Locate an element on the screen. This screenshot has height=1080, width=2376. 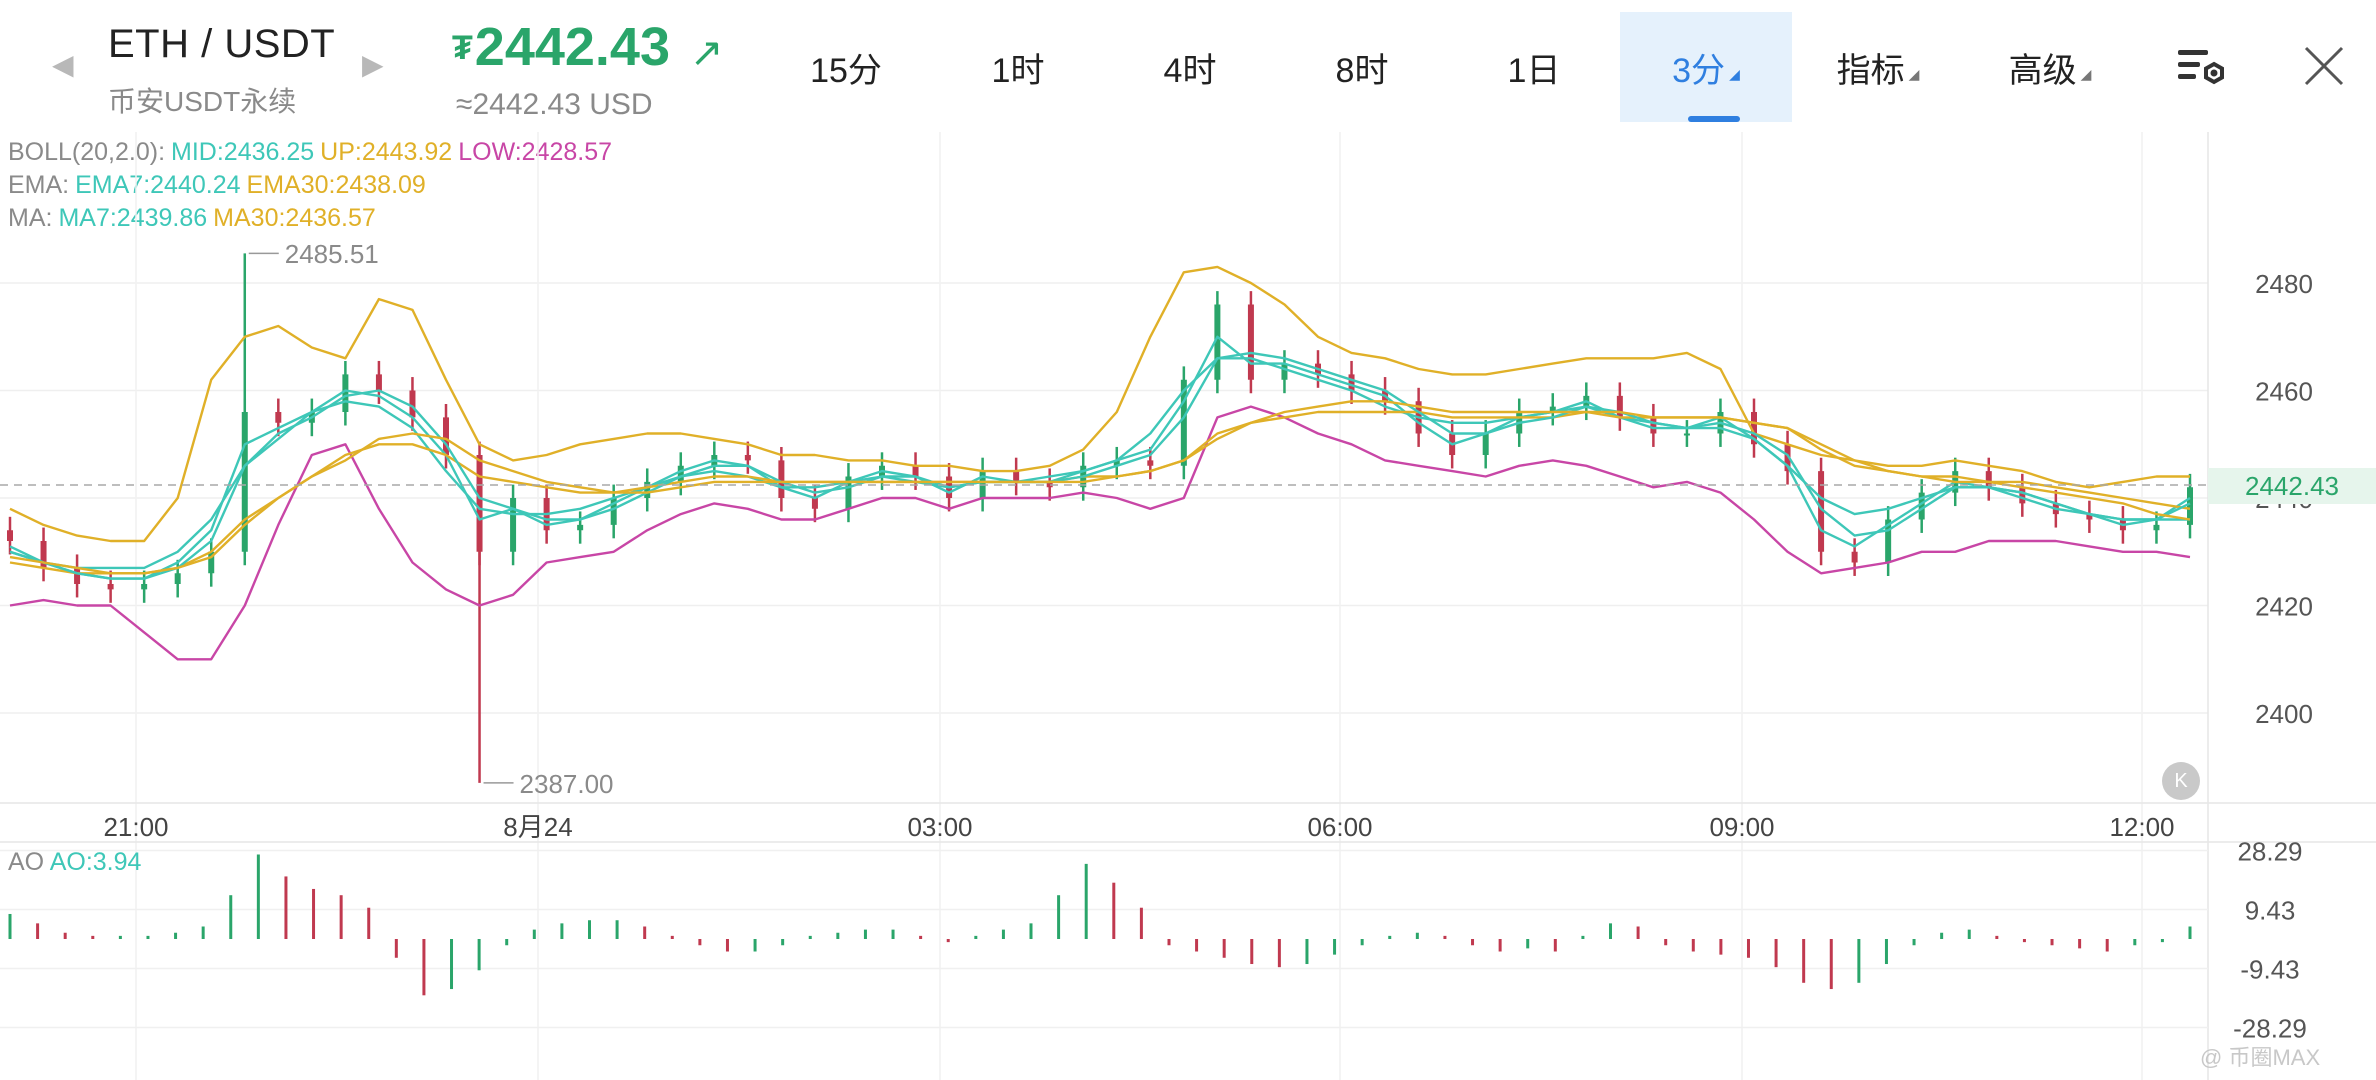
tab-interval-5: 3分 ◢ is located at coordinates (1706, 67).